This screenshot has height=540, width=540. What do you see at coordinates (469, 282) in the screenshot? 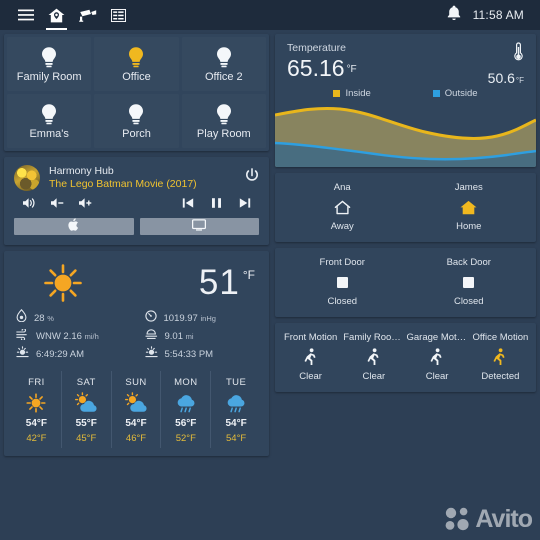
I see `sensor-back-door: Back Door Closed` at bounding box center [469, 282].